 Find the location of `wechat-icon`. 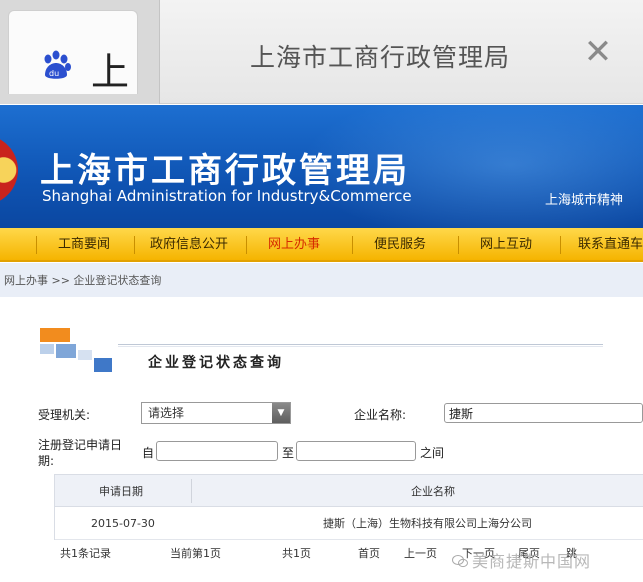

wechat-icon is located at coordinates (460, 561).